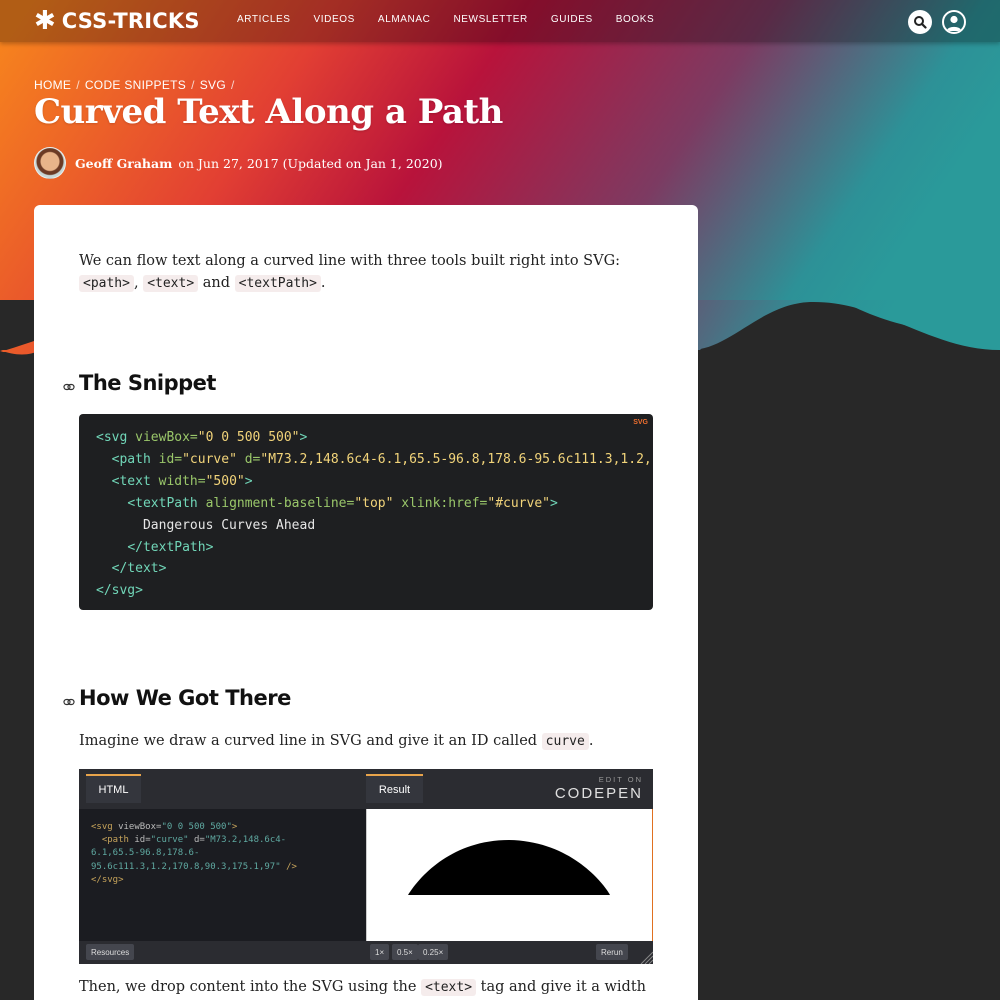 The height and width of the screenshot is (1000, 1000). Describe the element at coordinates (635, 19) in the screenshot. I see `nav-books: BOOKS` at that location.